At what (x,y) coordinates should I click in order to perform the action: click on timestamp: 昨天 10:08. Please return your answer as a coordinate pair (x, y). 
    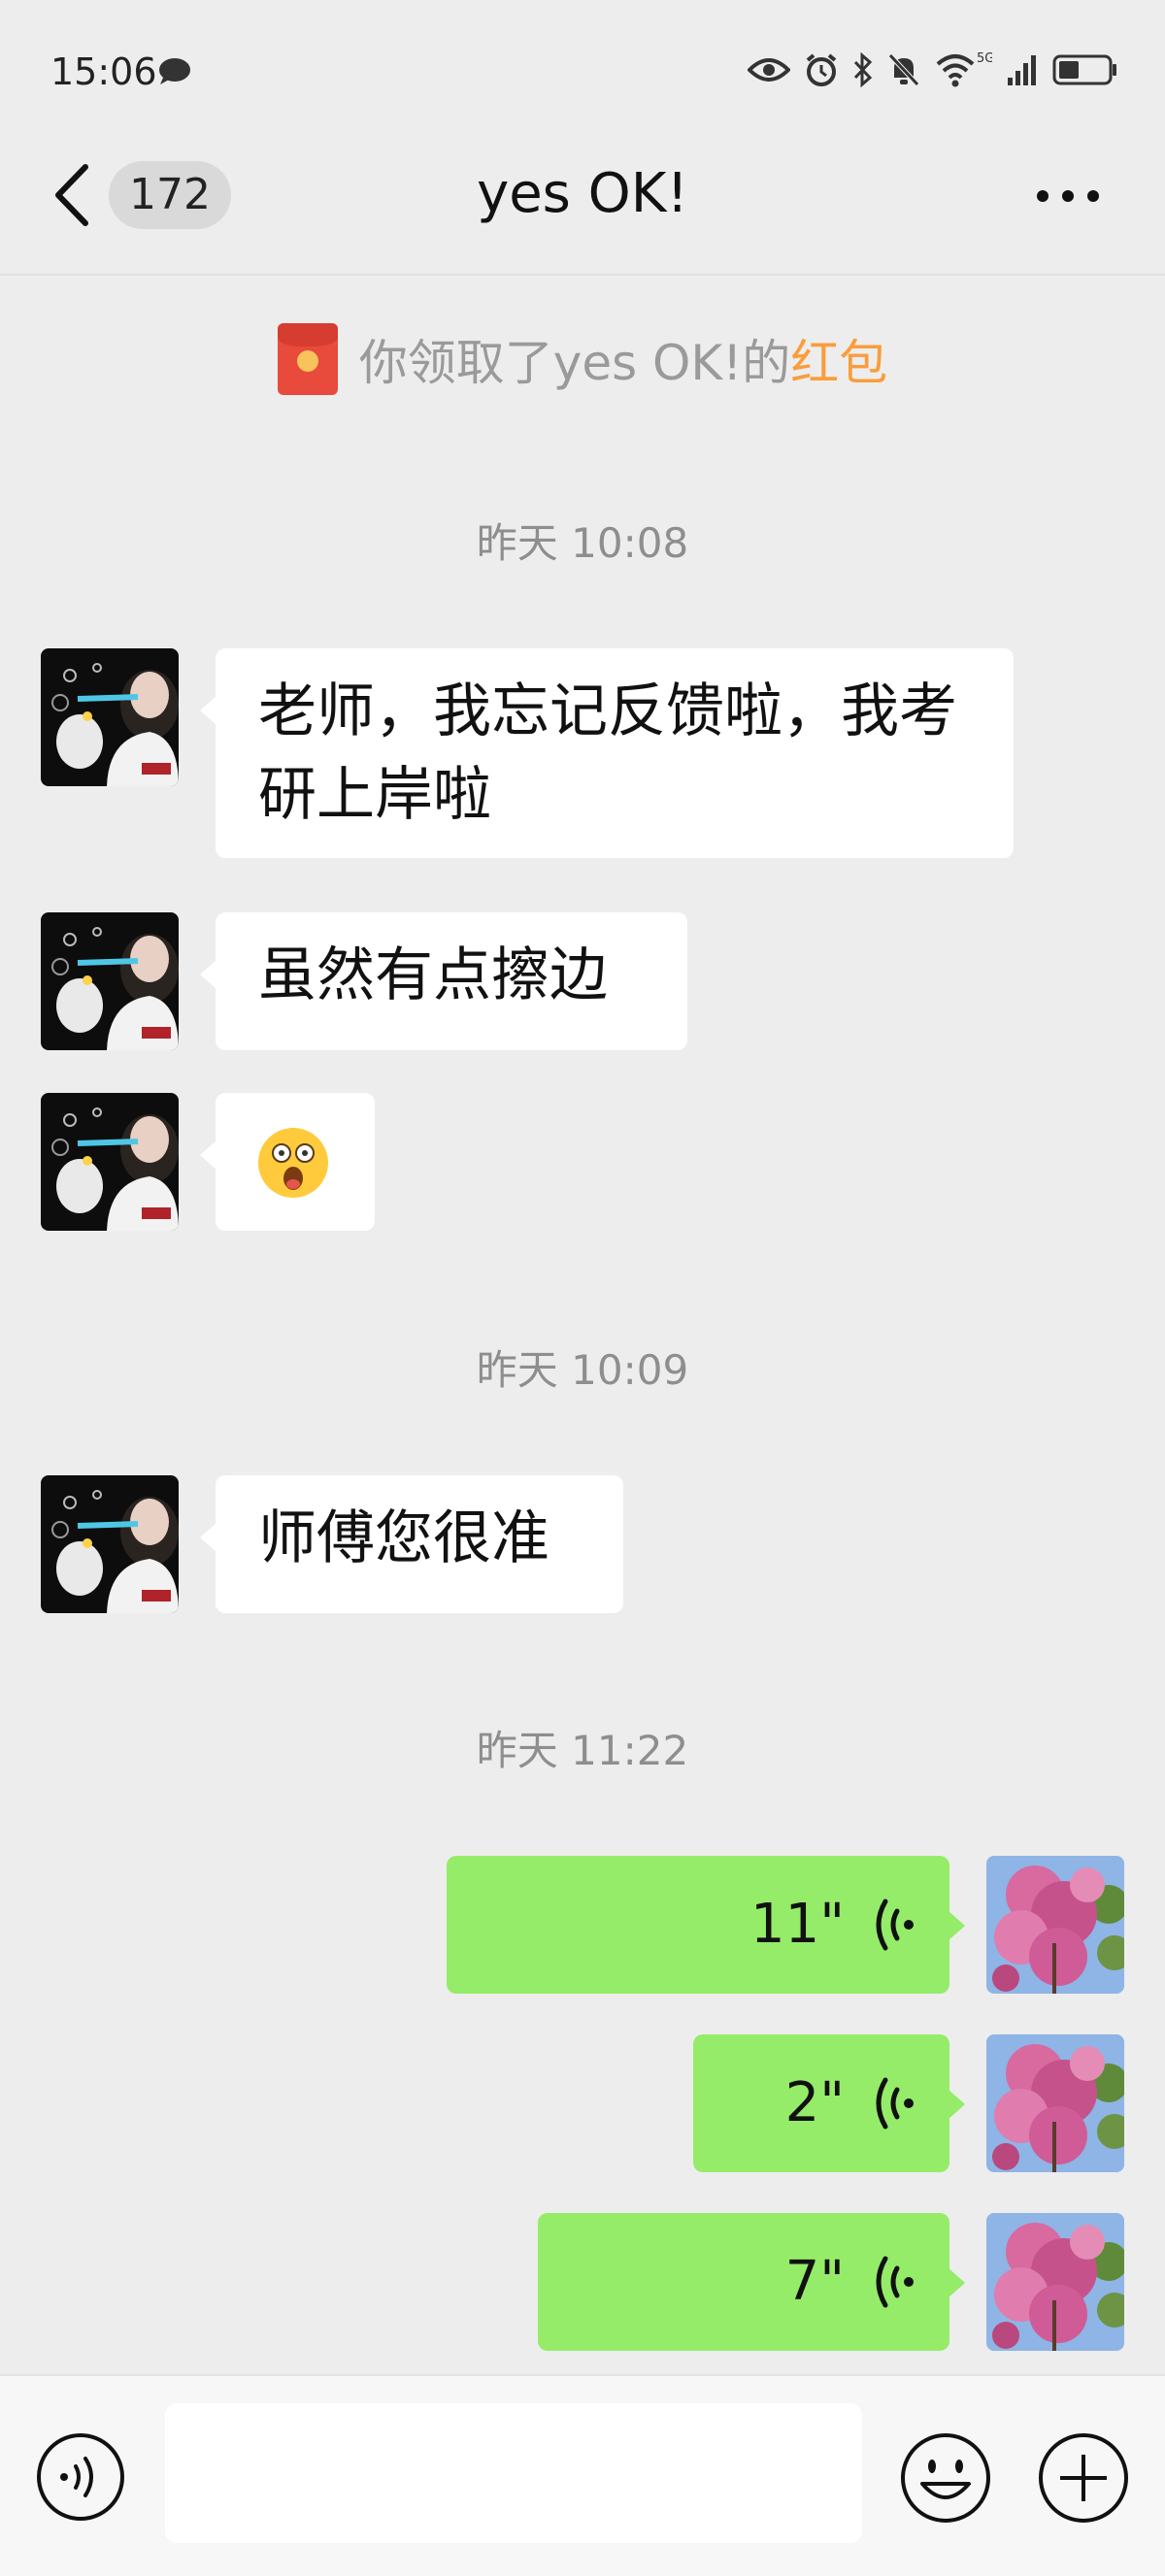
    Looking at the image, I should click on (582, 543).